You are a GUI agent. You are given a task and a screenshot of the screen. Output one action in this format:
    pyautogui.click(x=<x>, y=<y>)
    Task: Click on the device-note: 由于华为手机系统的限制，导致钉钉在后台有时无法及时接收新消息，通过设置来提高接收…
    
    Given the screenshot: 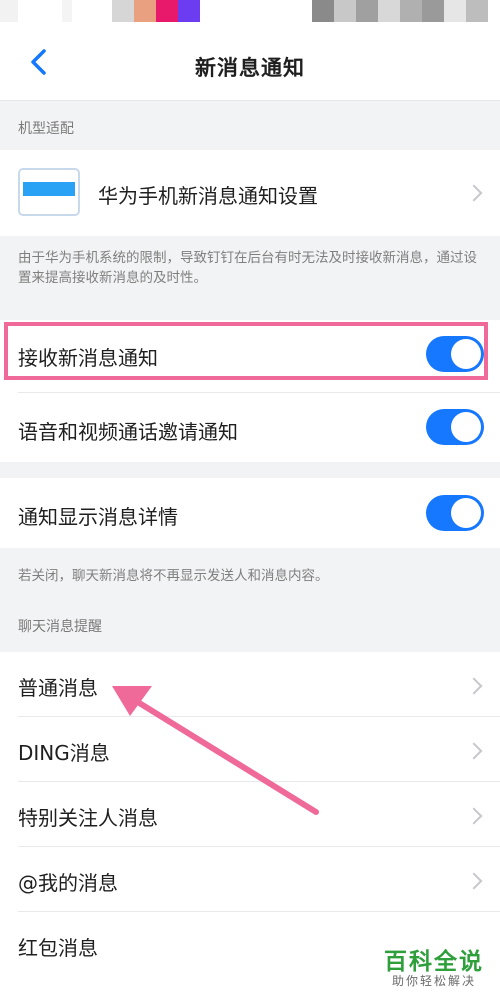 What is the action you would take?
    pyautogui.click(x=247, y=268)
    